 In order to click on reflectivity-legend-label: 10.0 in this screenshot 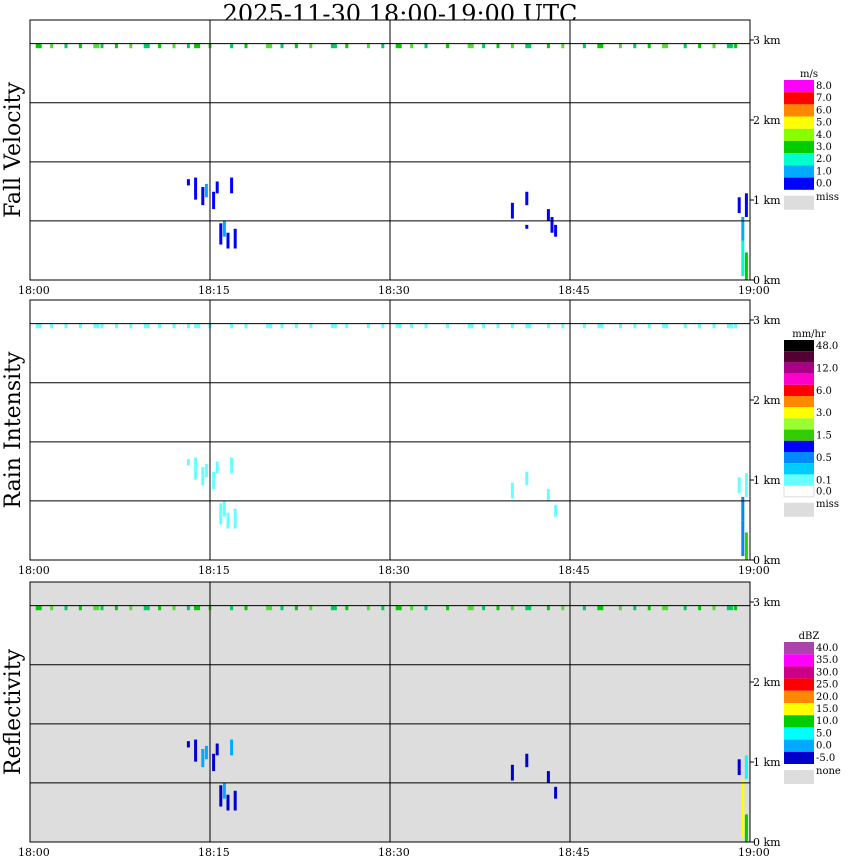, I will do `click(827, 721)`.